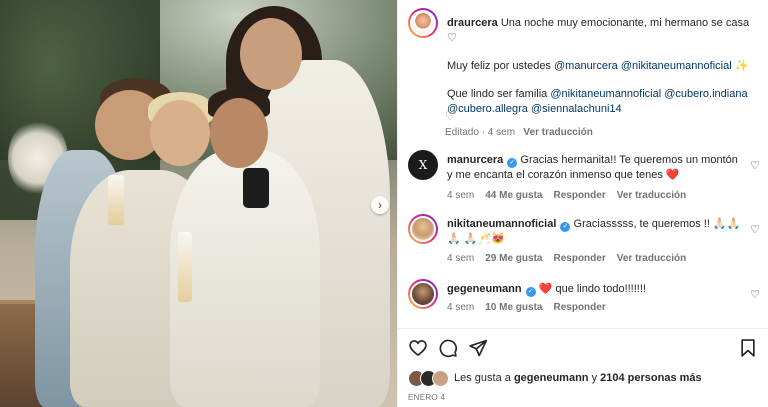  Describe the element at coordinates (484, 378) in the screenshot. I see `likes-prefix: Les gusta a` at that location.